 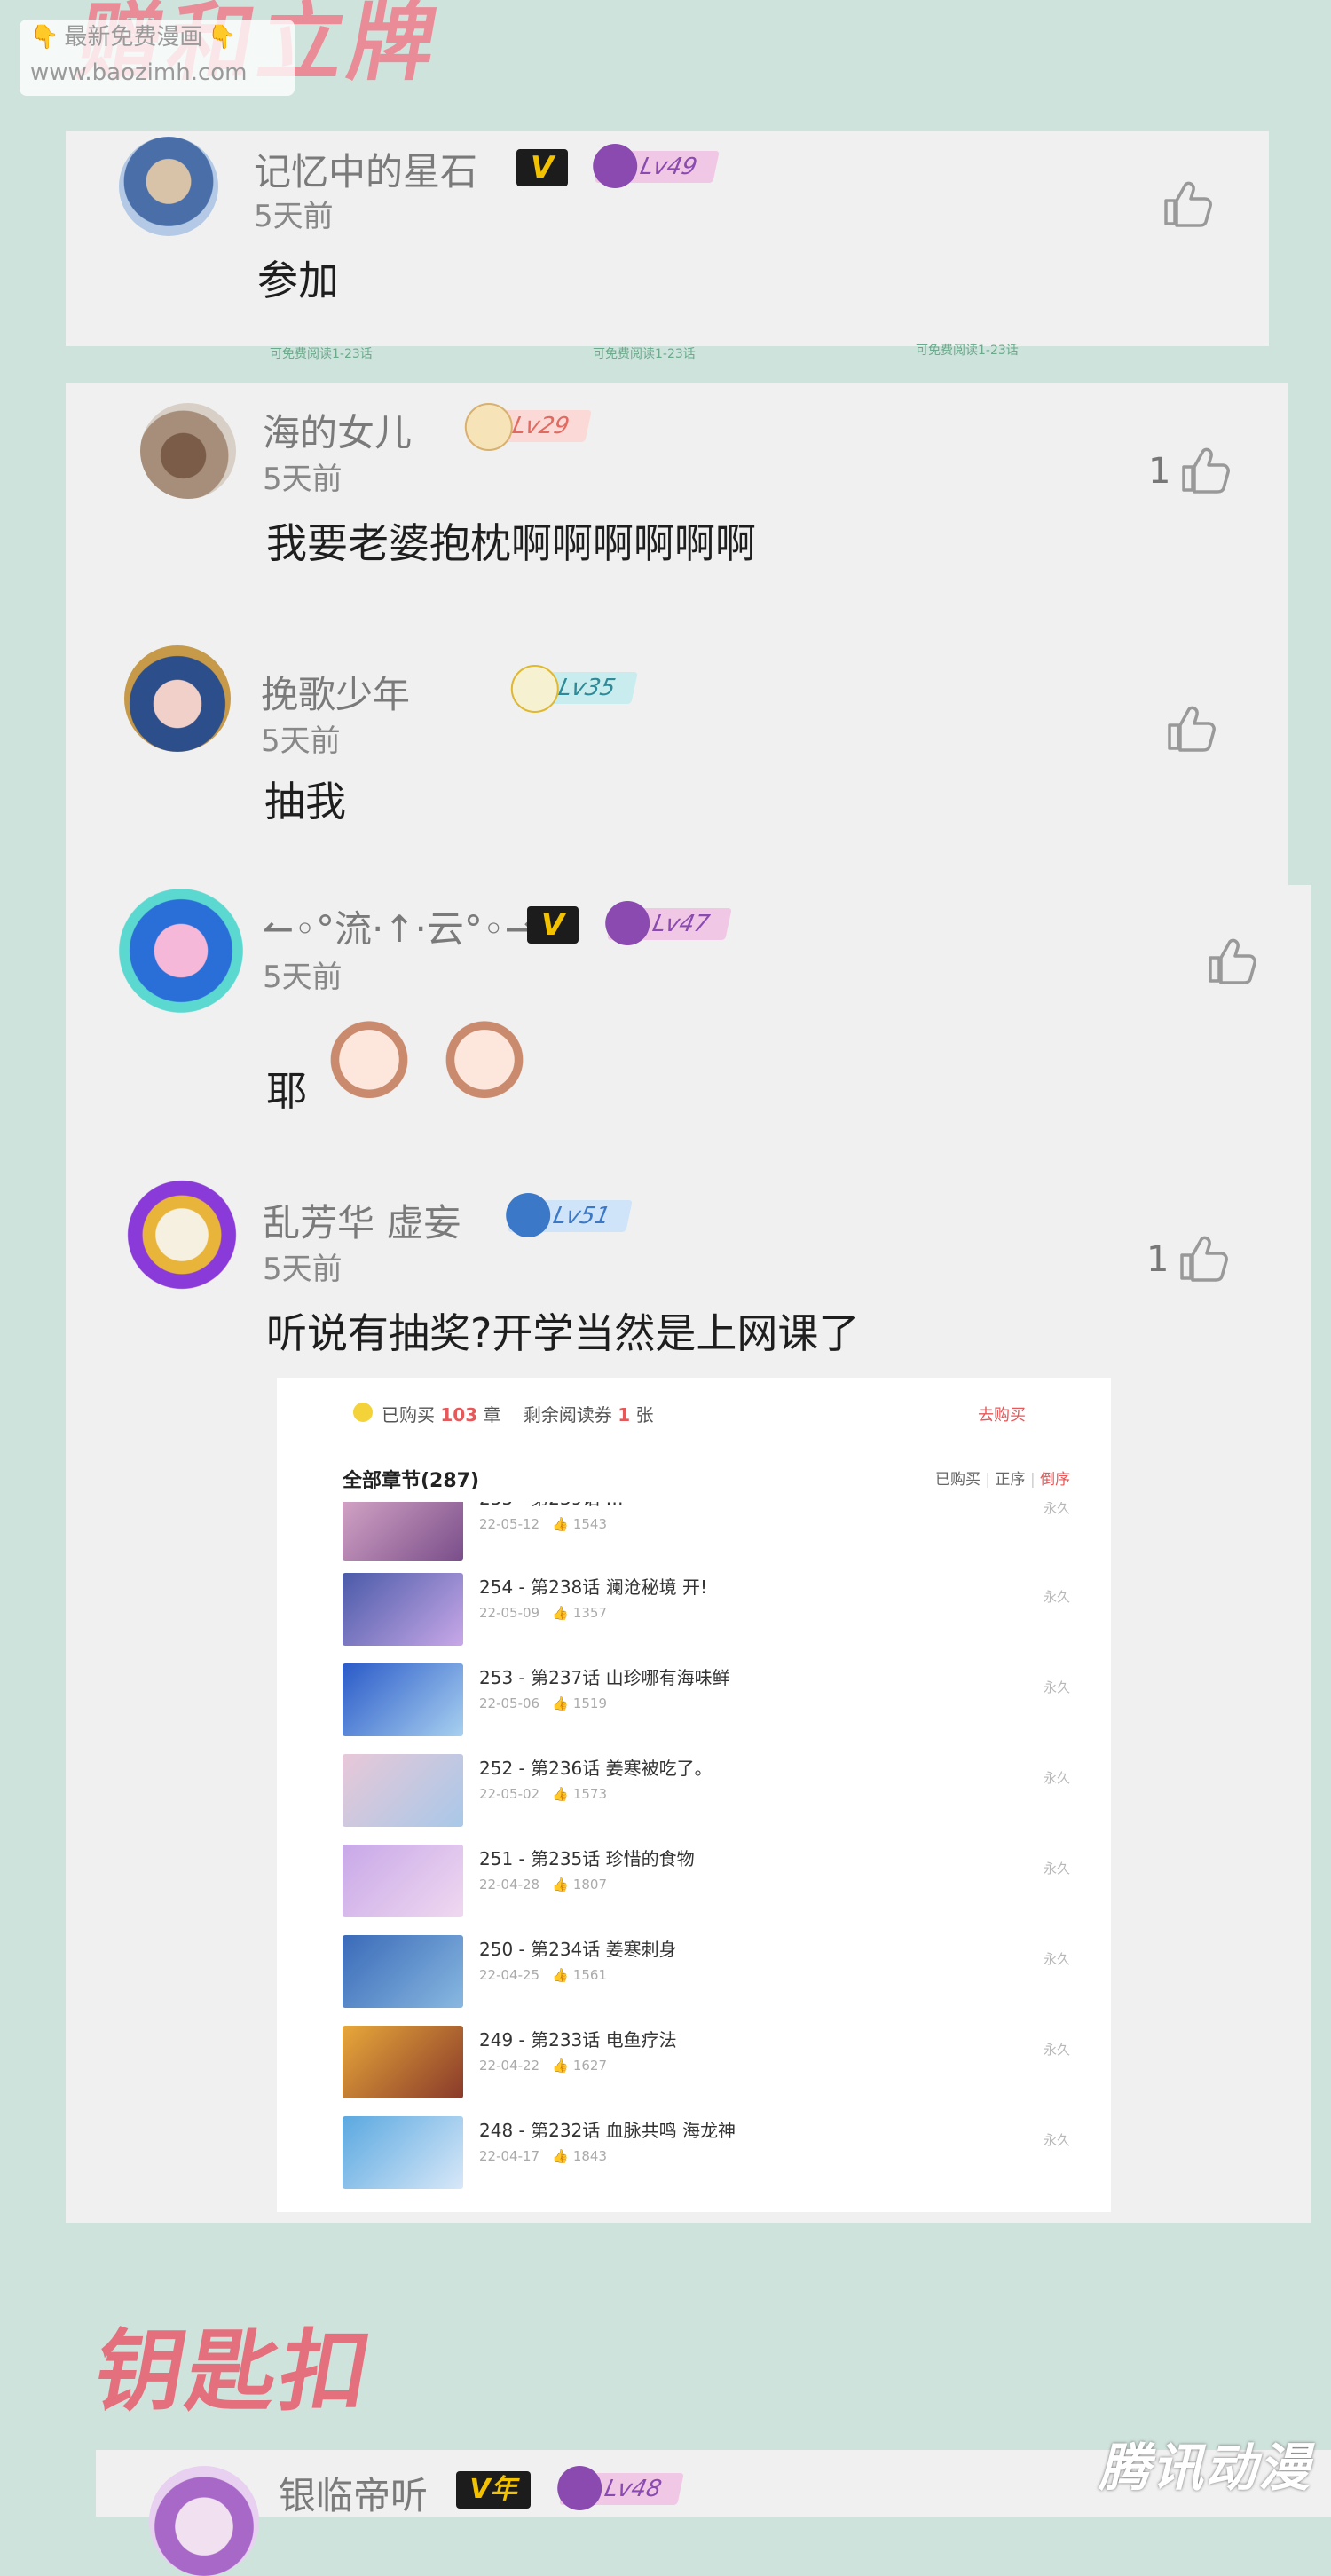 What do you see at coordinates (1011, 1480) in the screenshot?
I see `sort-asc: 正序` at bounding box center [1011, 1480].